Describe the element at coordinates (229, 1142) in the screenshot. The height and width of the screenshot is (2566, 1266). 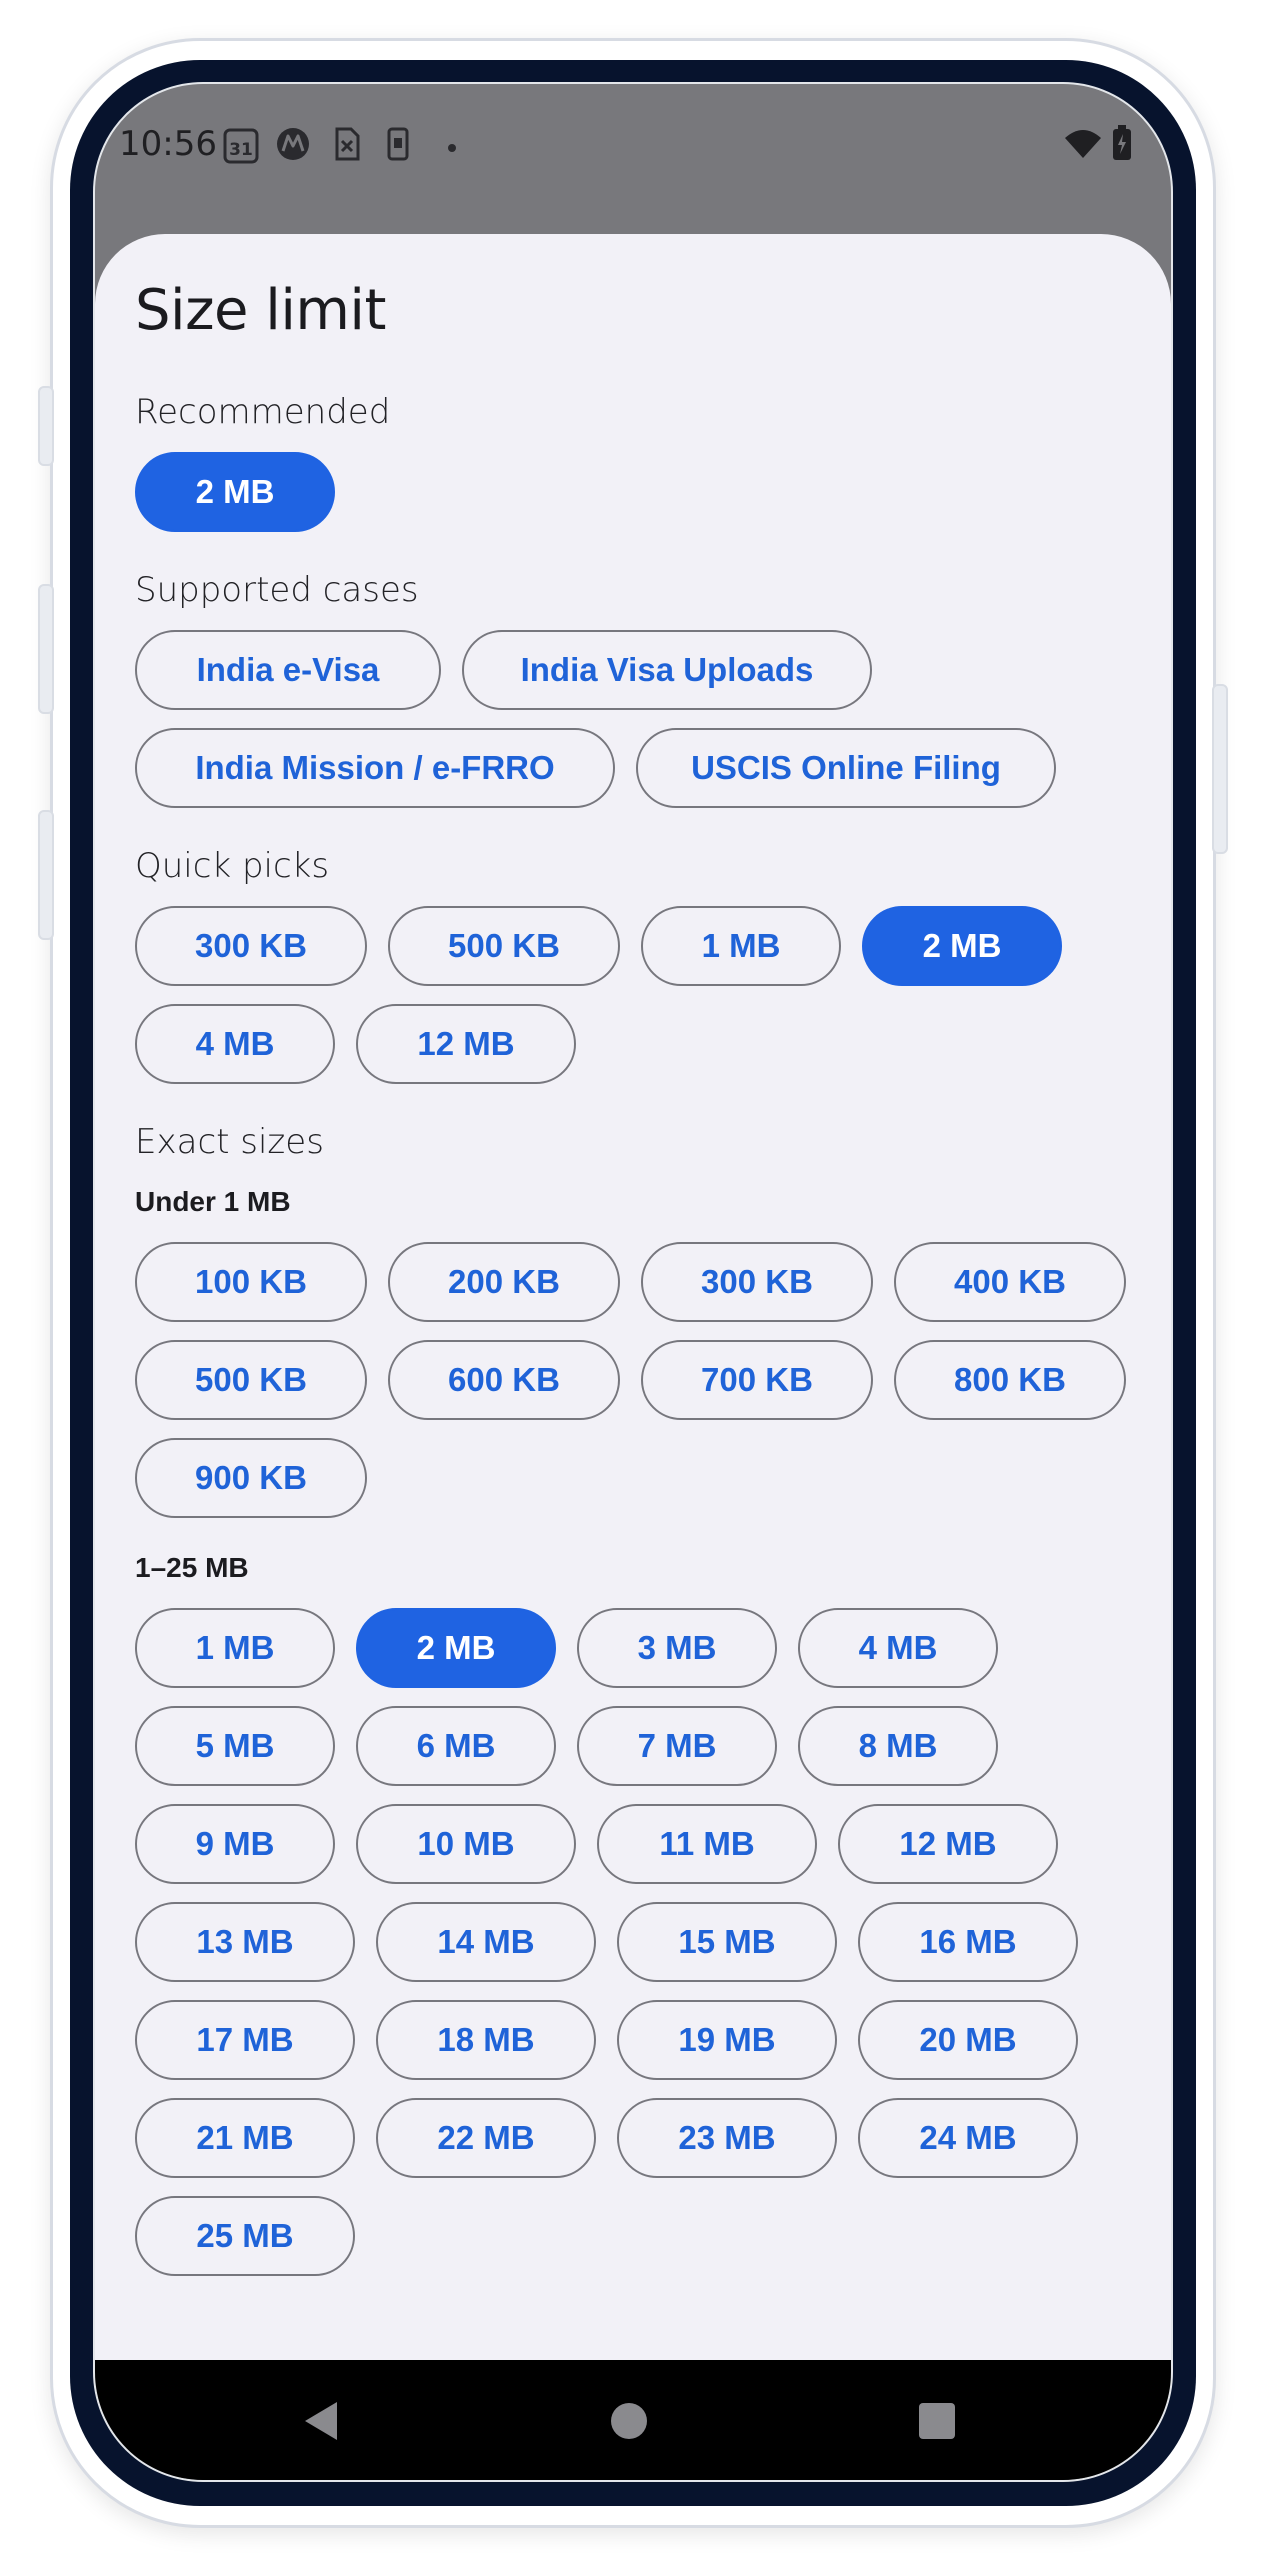
I see `section-exact-sizes: Exact sizes` at that location.